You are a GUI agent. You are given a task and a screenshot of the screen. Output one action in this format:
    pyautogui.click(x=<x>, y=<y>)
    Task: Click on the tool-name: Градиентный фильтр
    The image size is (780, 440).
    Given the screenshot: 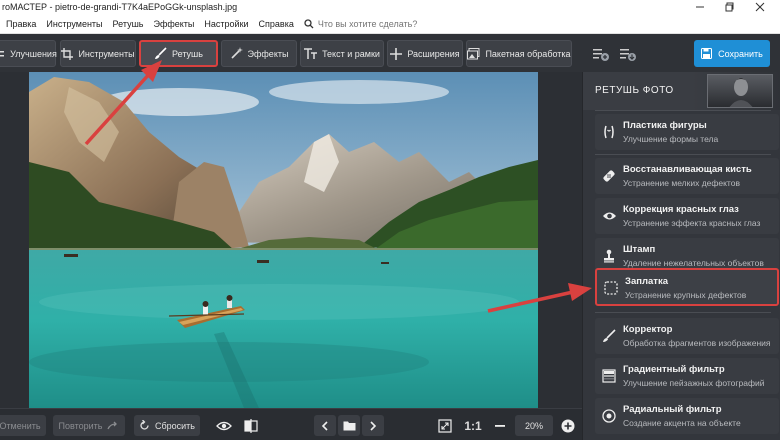 What is the action you would take?
    pyautogui.click(x=674, y=369)
    